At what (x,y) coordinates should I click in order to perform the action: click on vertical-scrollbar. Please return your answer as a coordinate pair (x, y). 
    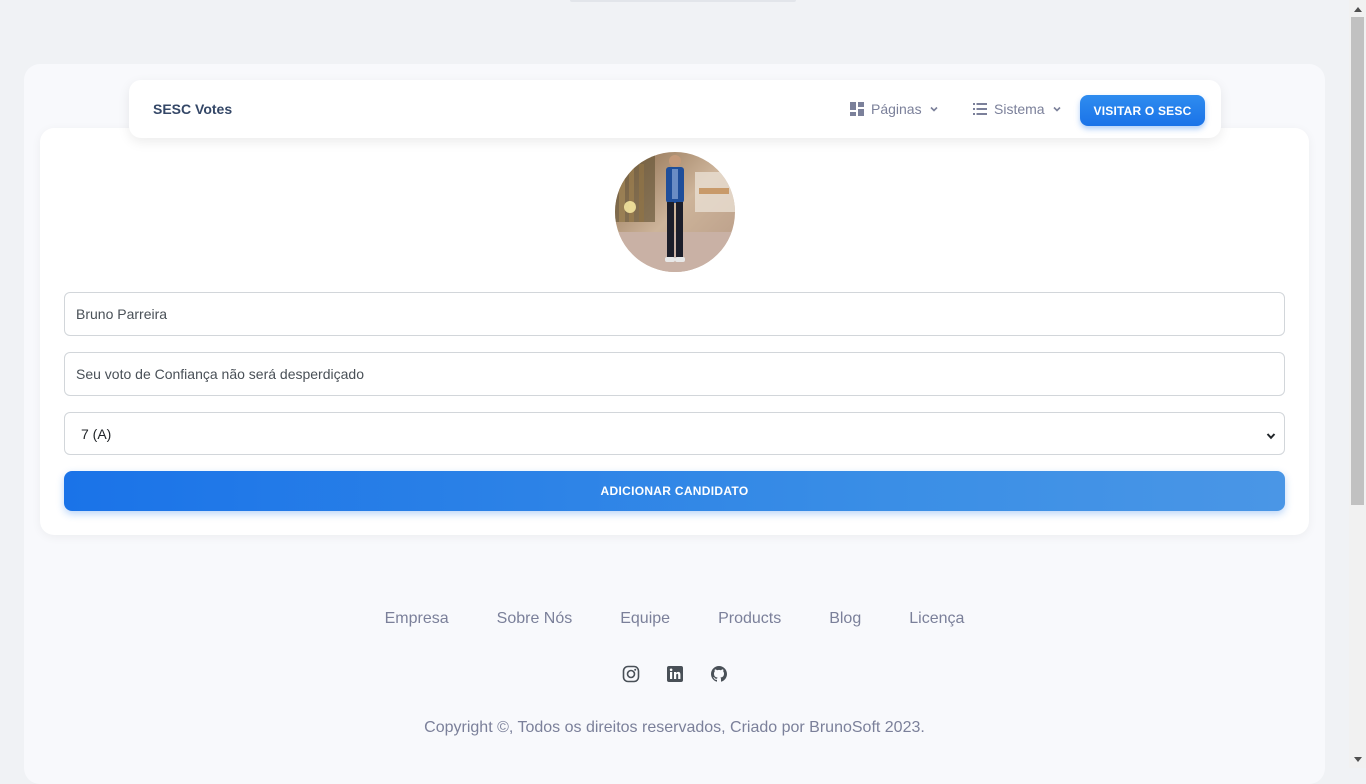
    Looking at the image, I should click on (1357, 384).